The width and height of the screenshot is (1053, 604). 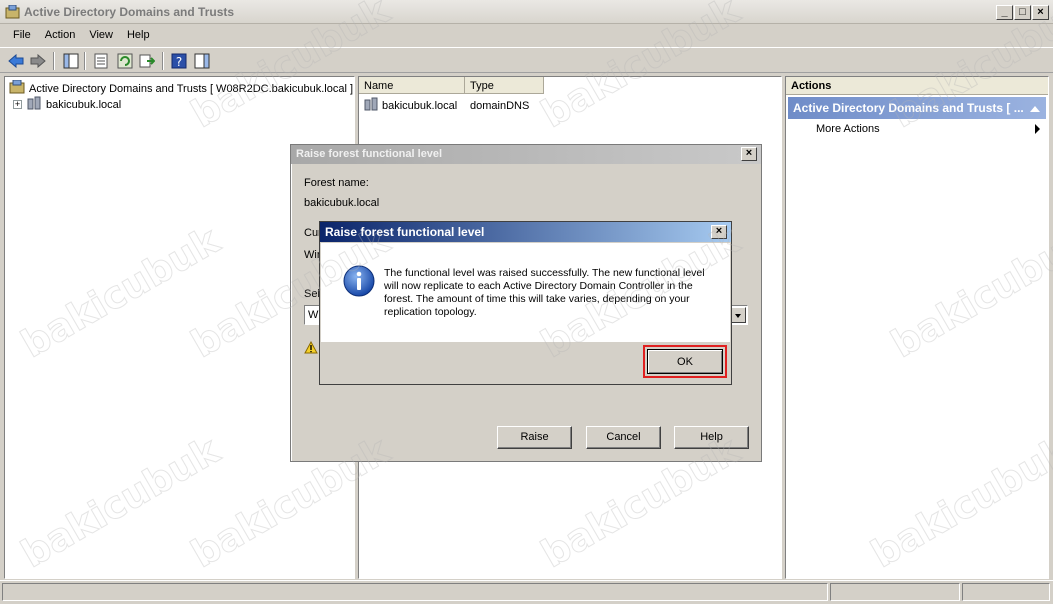 I want to click on properties-icon, so click(x=101, y=61).